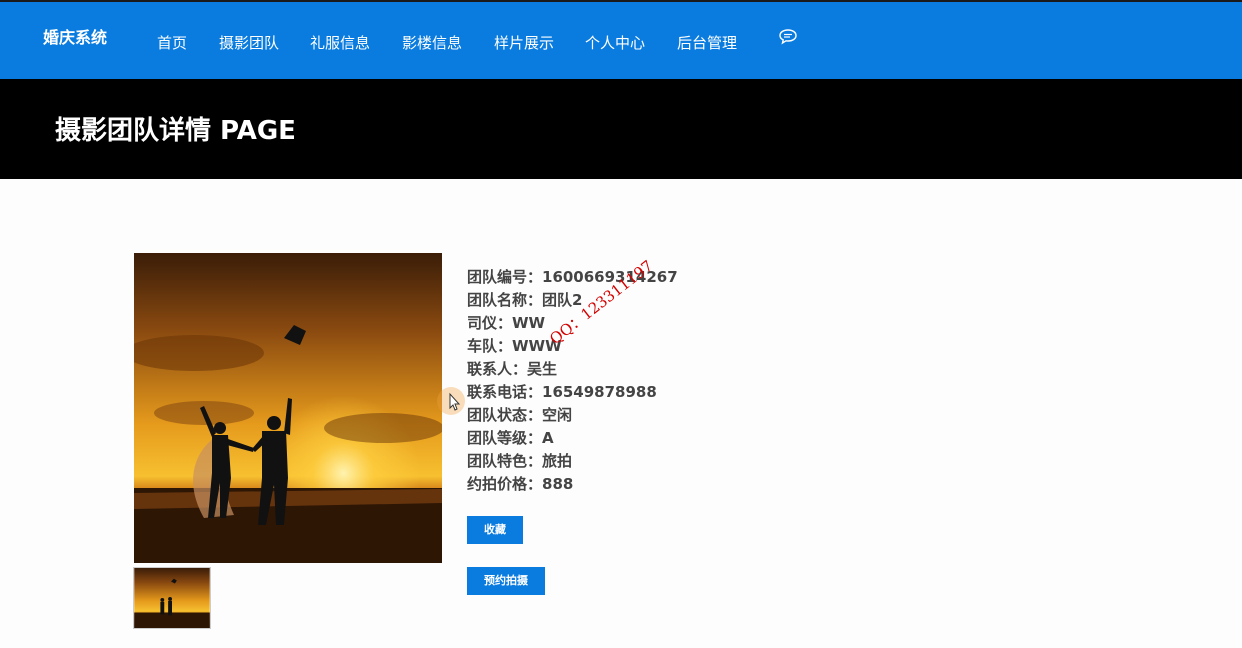 This screenshot has width=1242, height=648. I want to click on nav-item-home: 首页, so click(172, 42).